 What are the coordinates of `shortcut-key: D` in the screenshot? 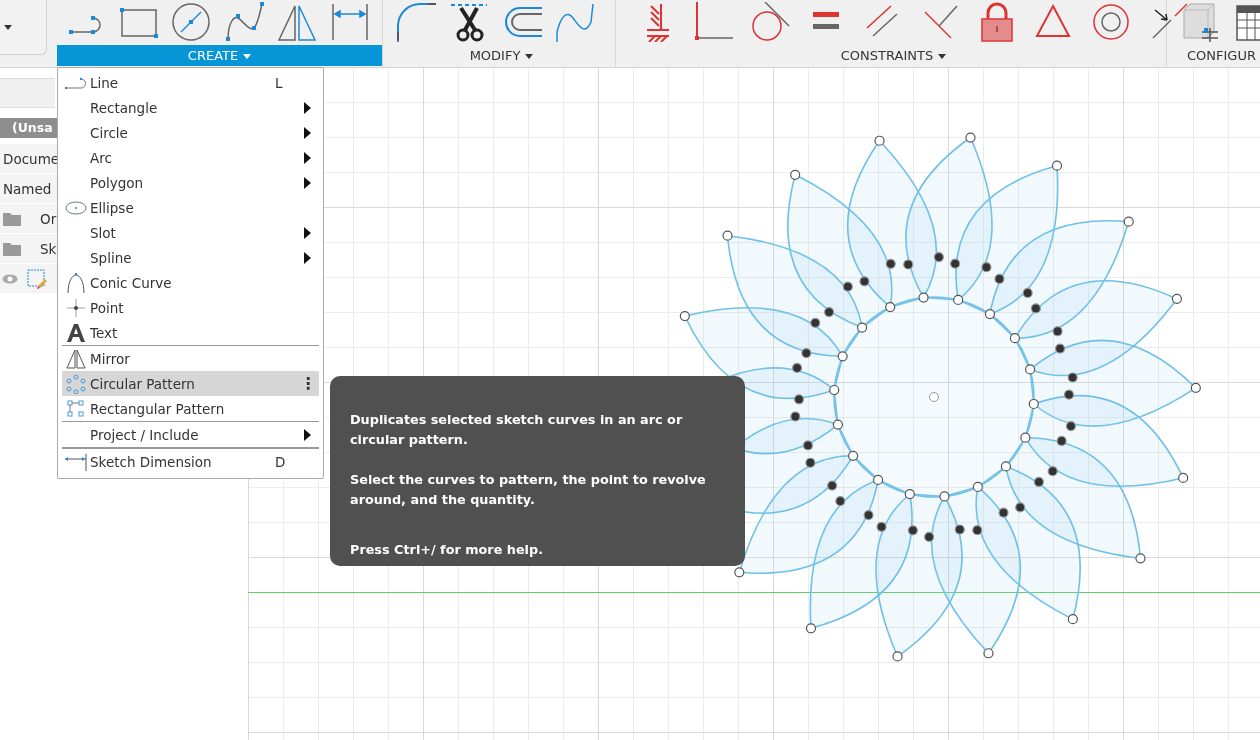 It's located at (280, 461).